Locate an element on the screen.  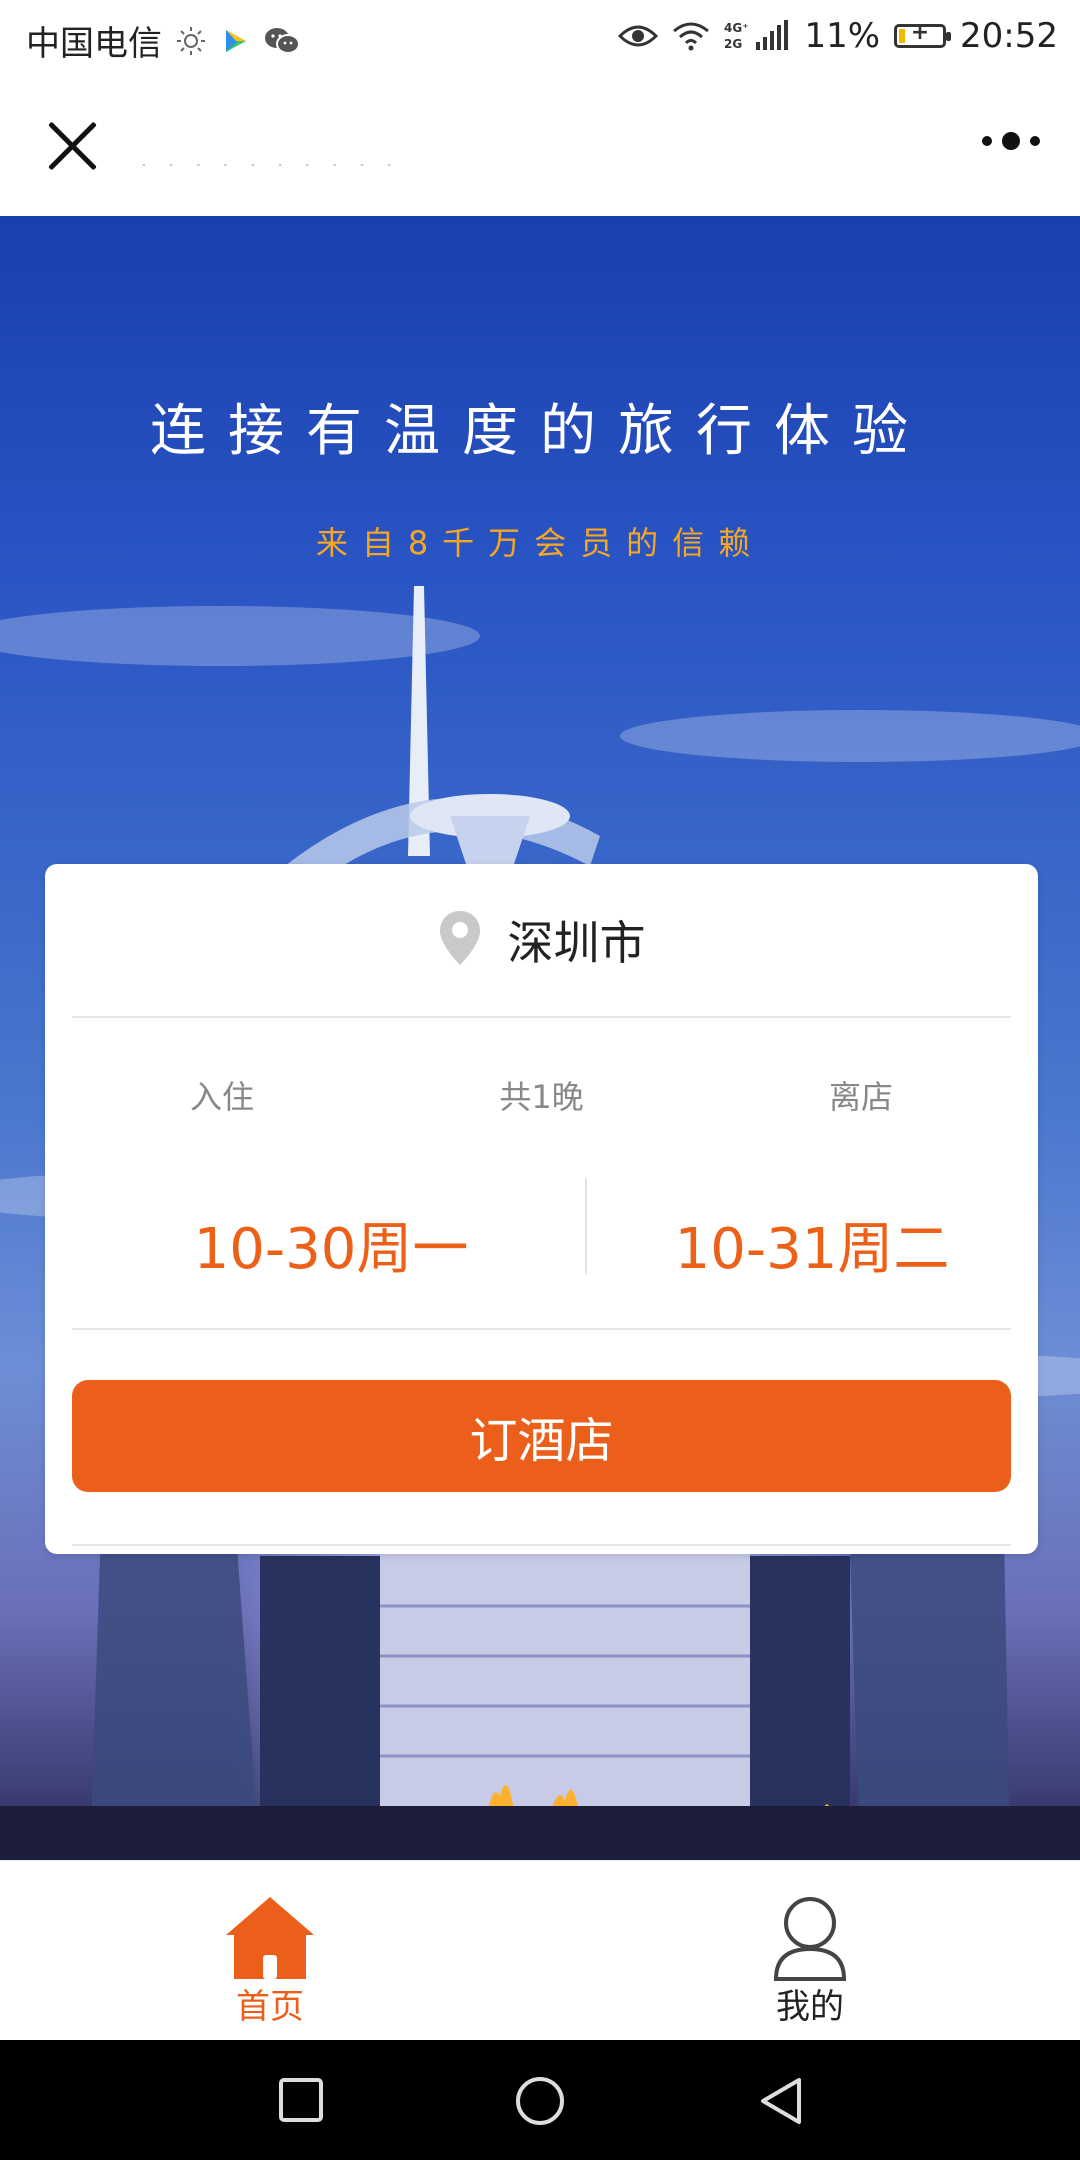
user-icon is located at coordinates (810, 1939).